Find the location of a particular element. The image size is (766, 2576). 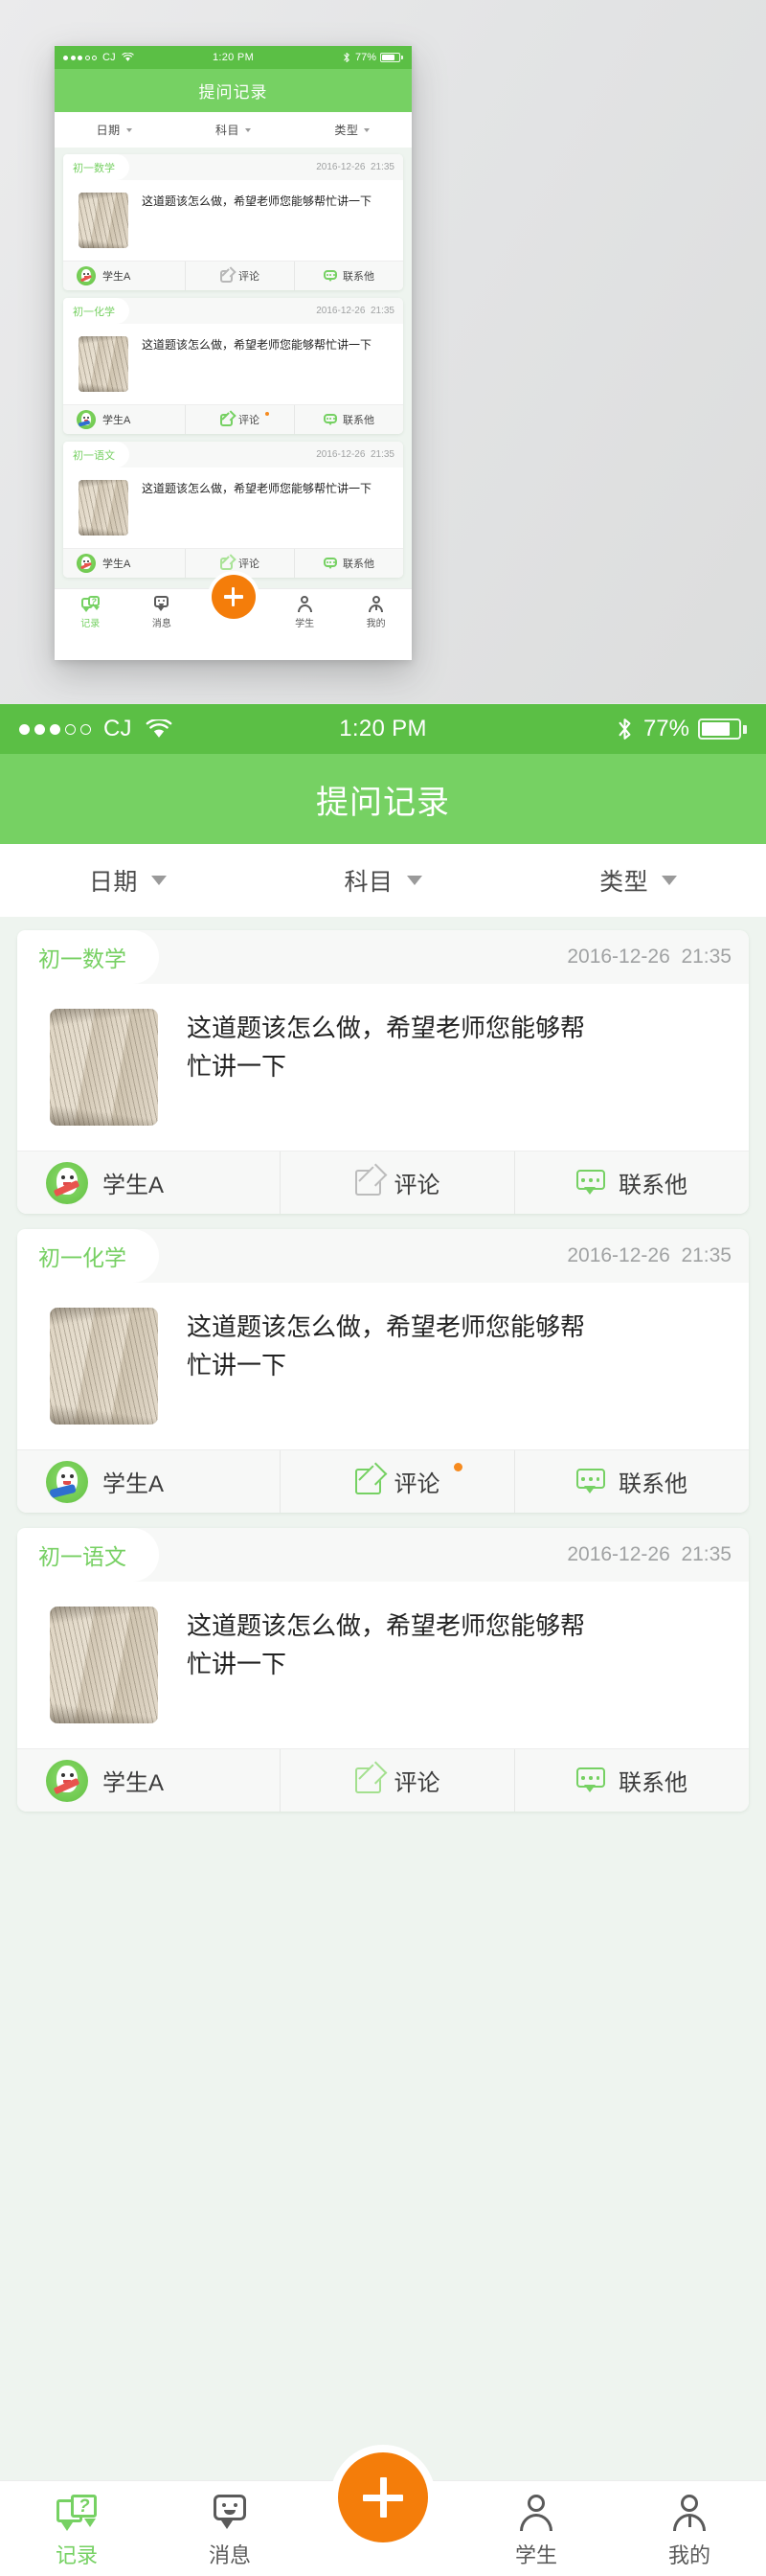

nav-bar: 提问记录 is located at coordinates (383, 799).